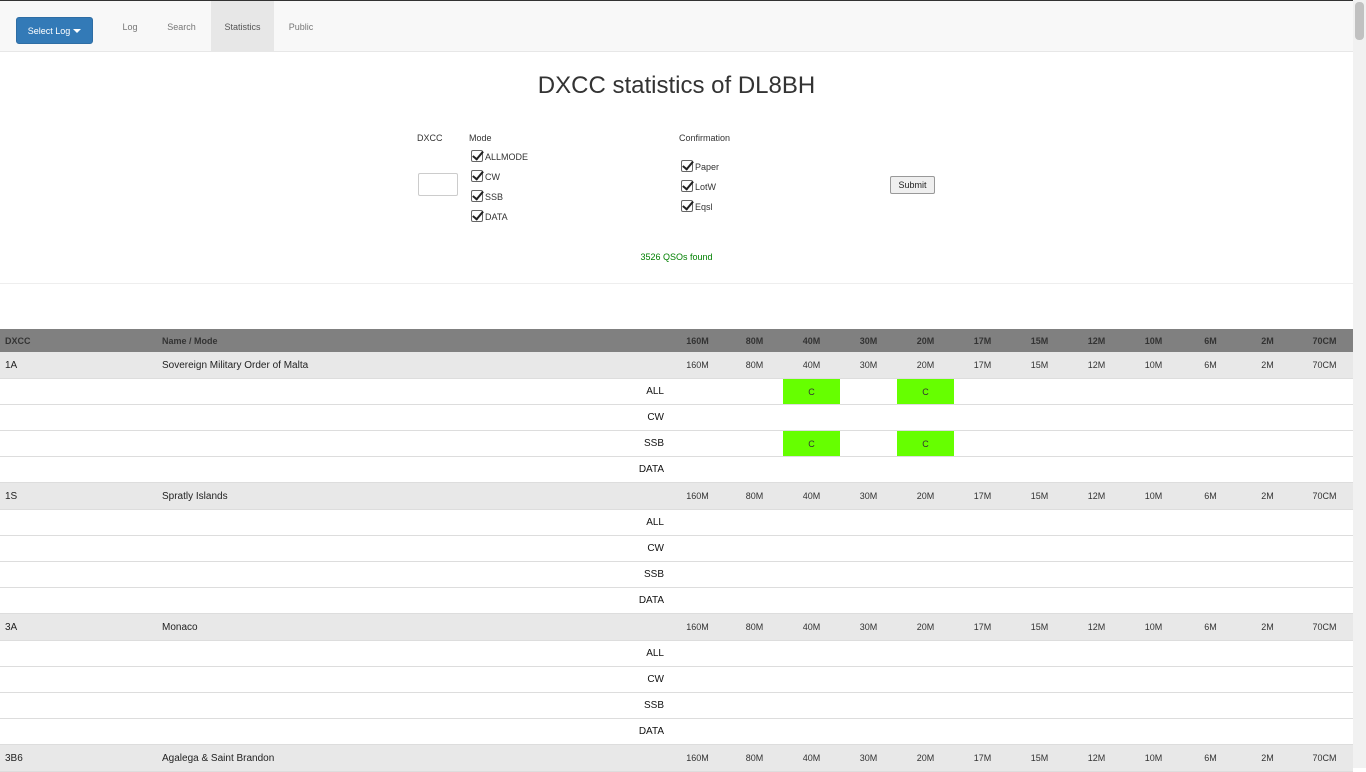 The width and height of the screenshot is (1366, 772). I want to click on nav-public: Public, so click(301, 26).